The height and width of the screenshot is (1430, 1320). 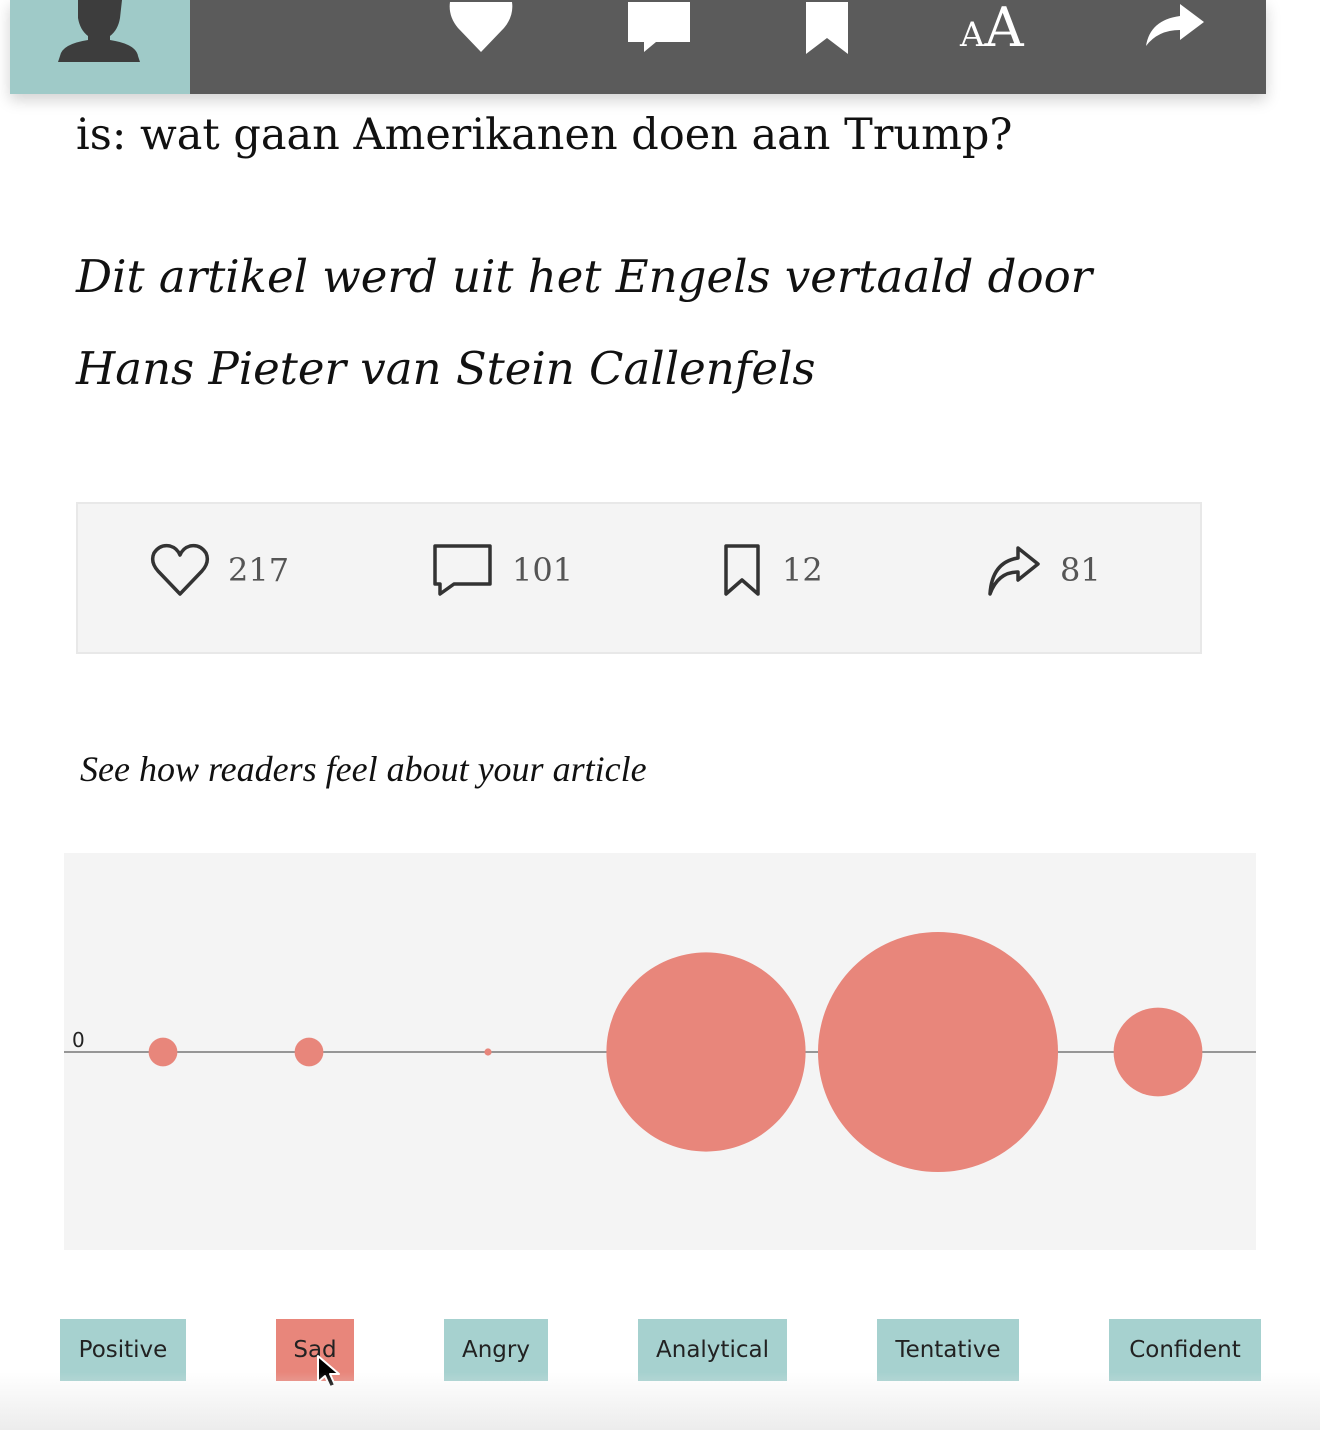 I want to click on reader-sentiment-prompt: See how readers feel about your article, so click(x=363, y=769).